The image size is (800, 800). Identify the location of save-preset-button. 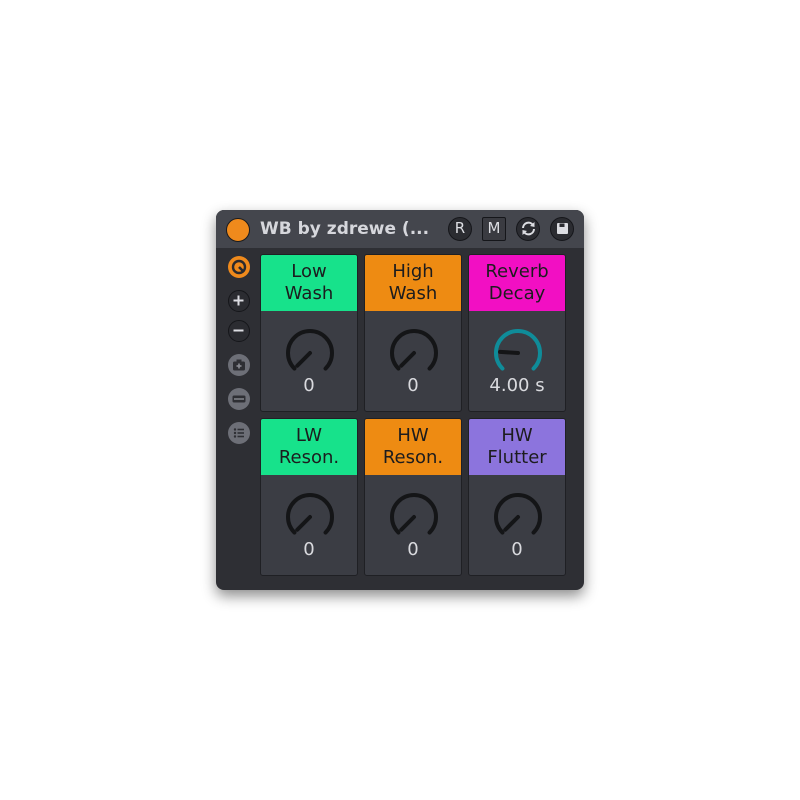
(562, 229).